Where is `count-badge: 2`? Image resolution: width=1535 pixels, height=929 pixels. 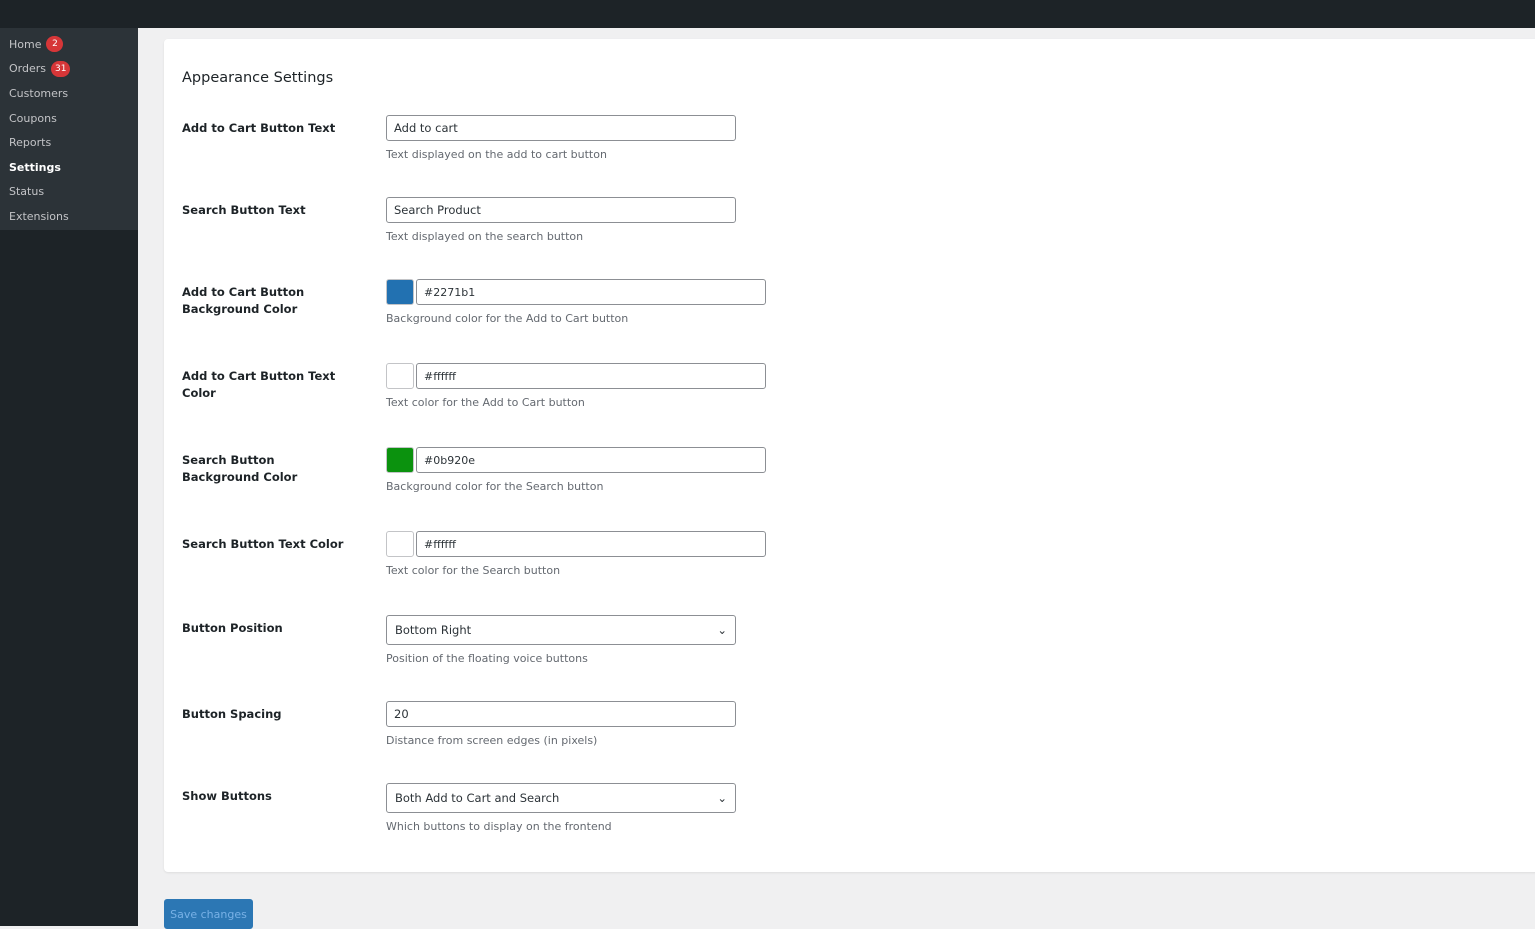 count-badge: 2 is located at coordinates (55, 44).